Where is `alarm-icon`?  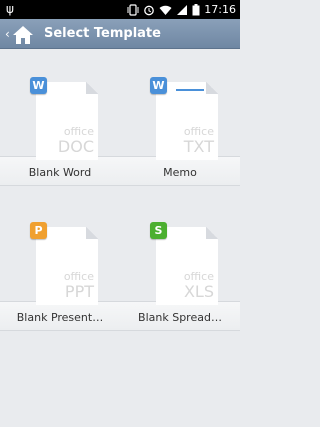
alarm-icon is located at coordinates (149, 10).